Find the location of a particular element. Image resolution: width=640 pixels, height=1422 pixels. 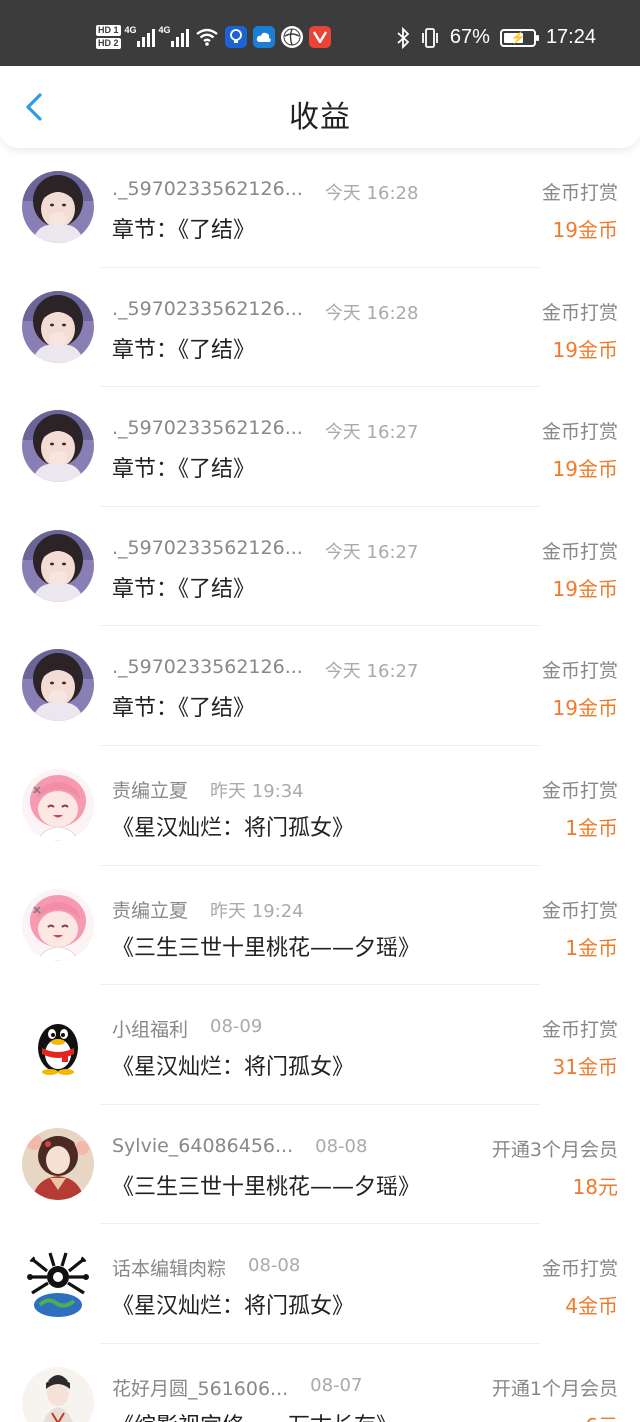

income-amount: 6元 is located at coordinates (601, 1416).